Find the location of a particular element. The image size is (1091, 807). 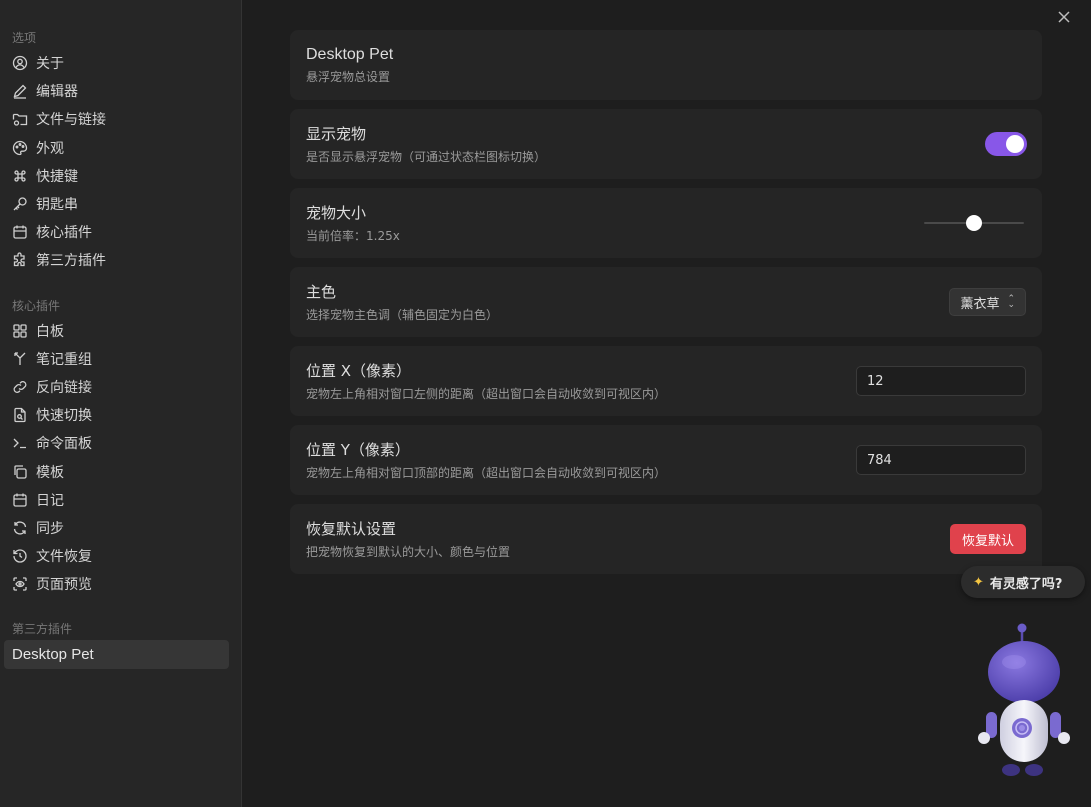

setting-description: 宠物左上角相对窗口左侧的距离（超出窗口会自动收敛到可视区内） is located at coordinates (486, 394).